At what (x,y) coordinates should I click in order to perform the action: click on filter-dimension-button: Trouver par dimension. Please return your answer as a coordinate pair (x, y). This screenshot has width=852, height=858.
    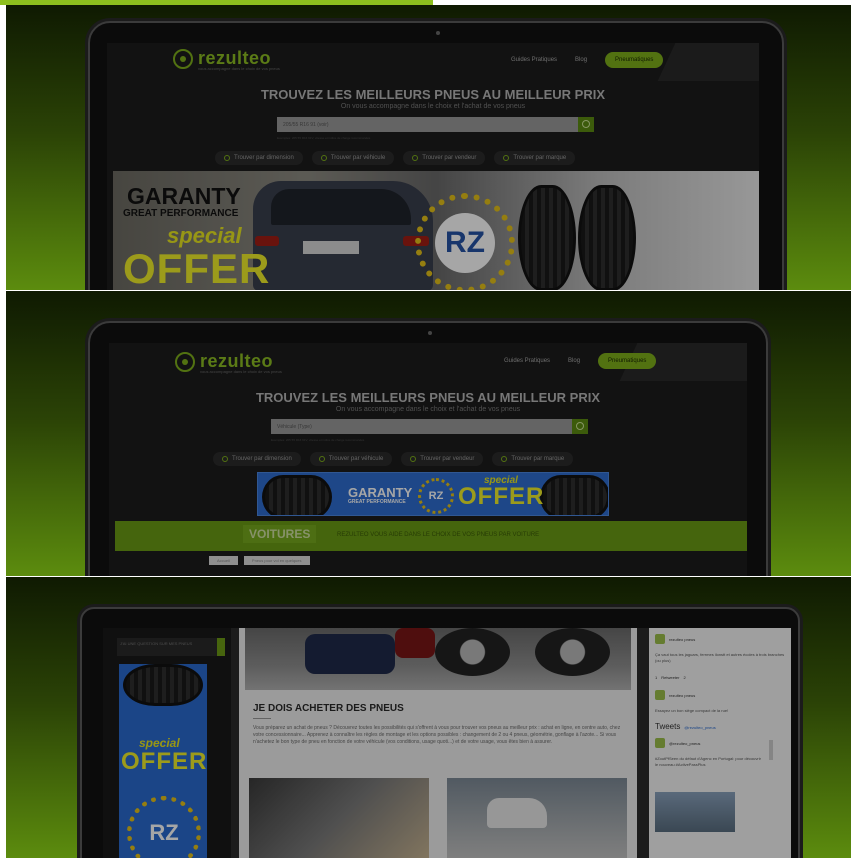
    Looking at the image, I should click on (259, 158).